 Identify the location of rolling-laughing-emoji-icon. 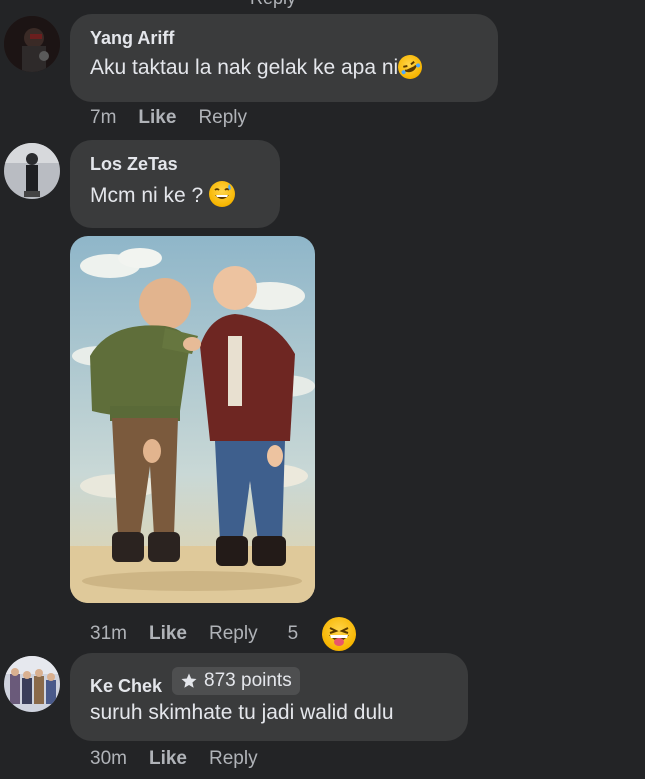
(410, 67).